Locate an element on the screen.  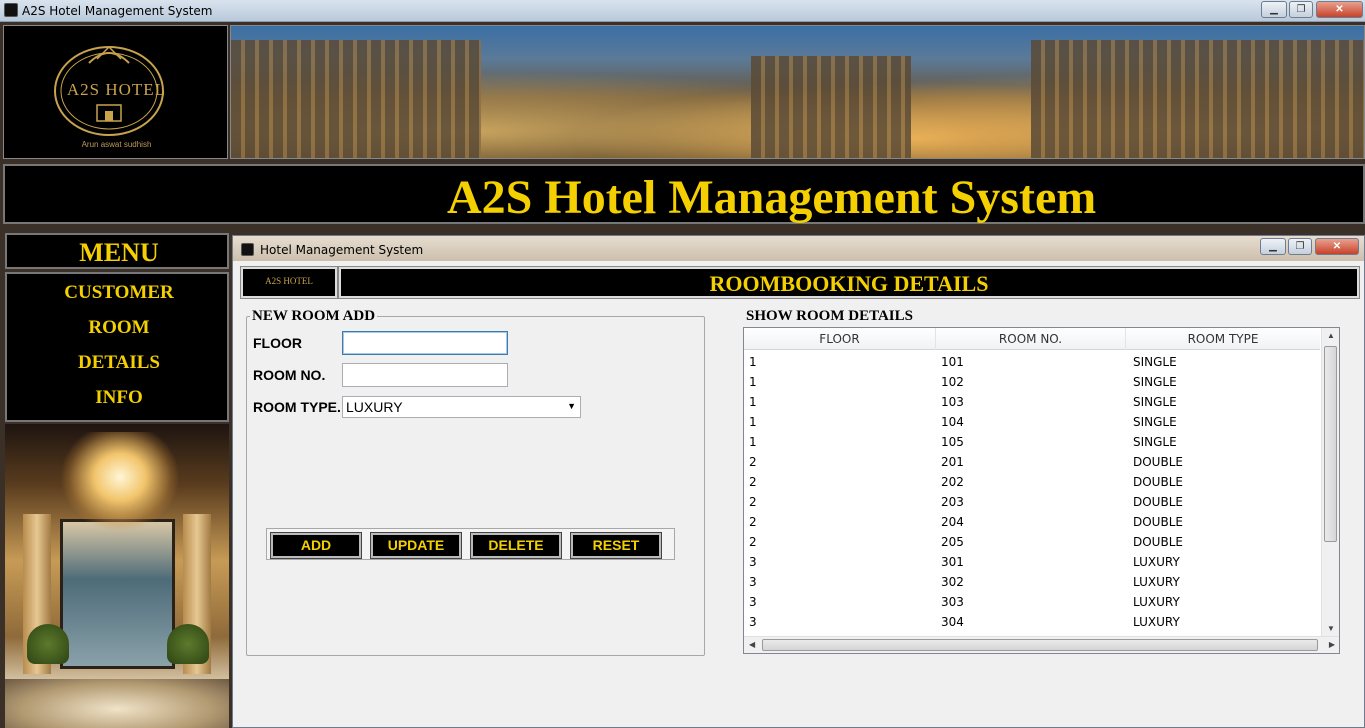
table-row: 1 102 SINGLE is located at coordinates (1032, 382).